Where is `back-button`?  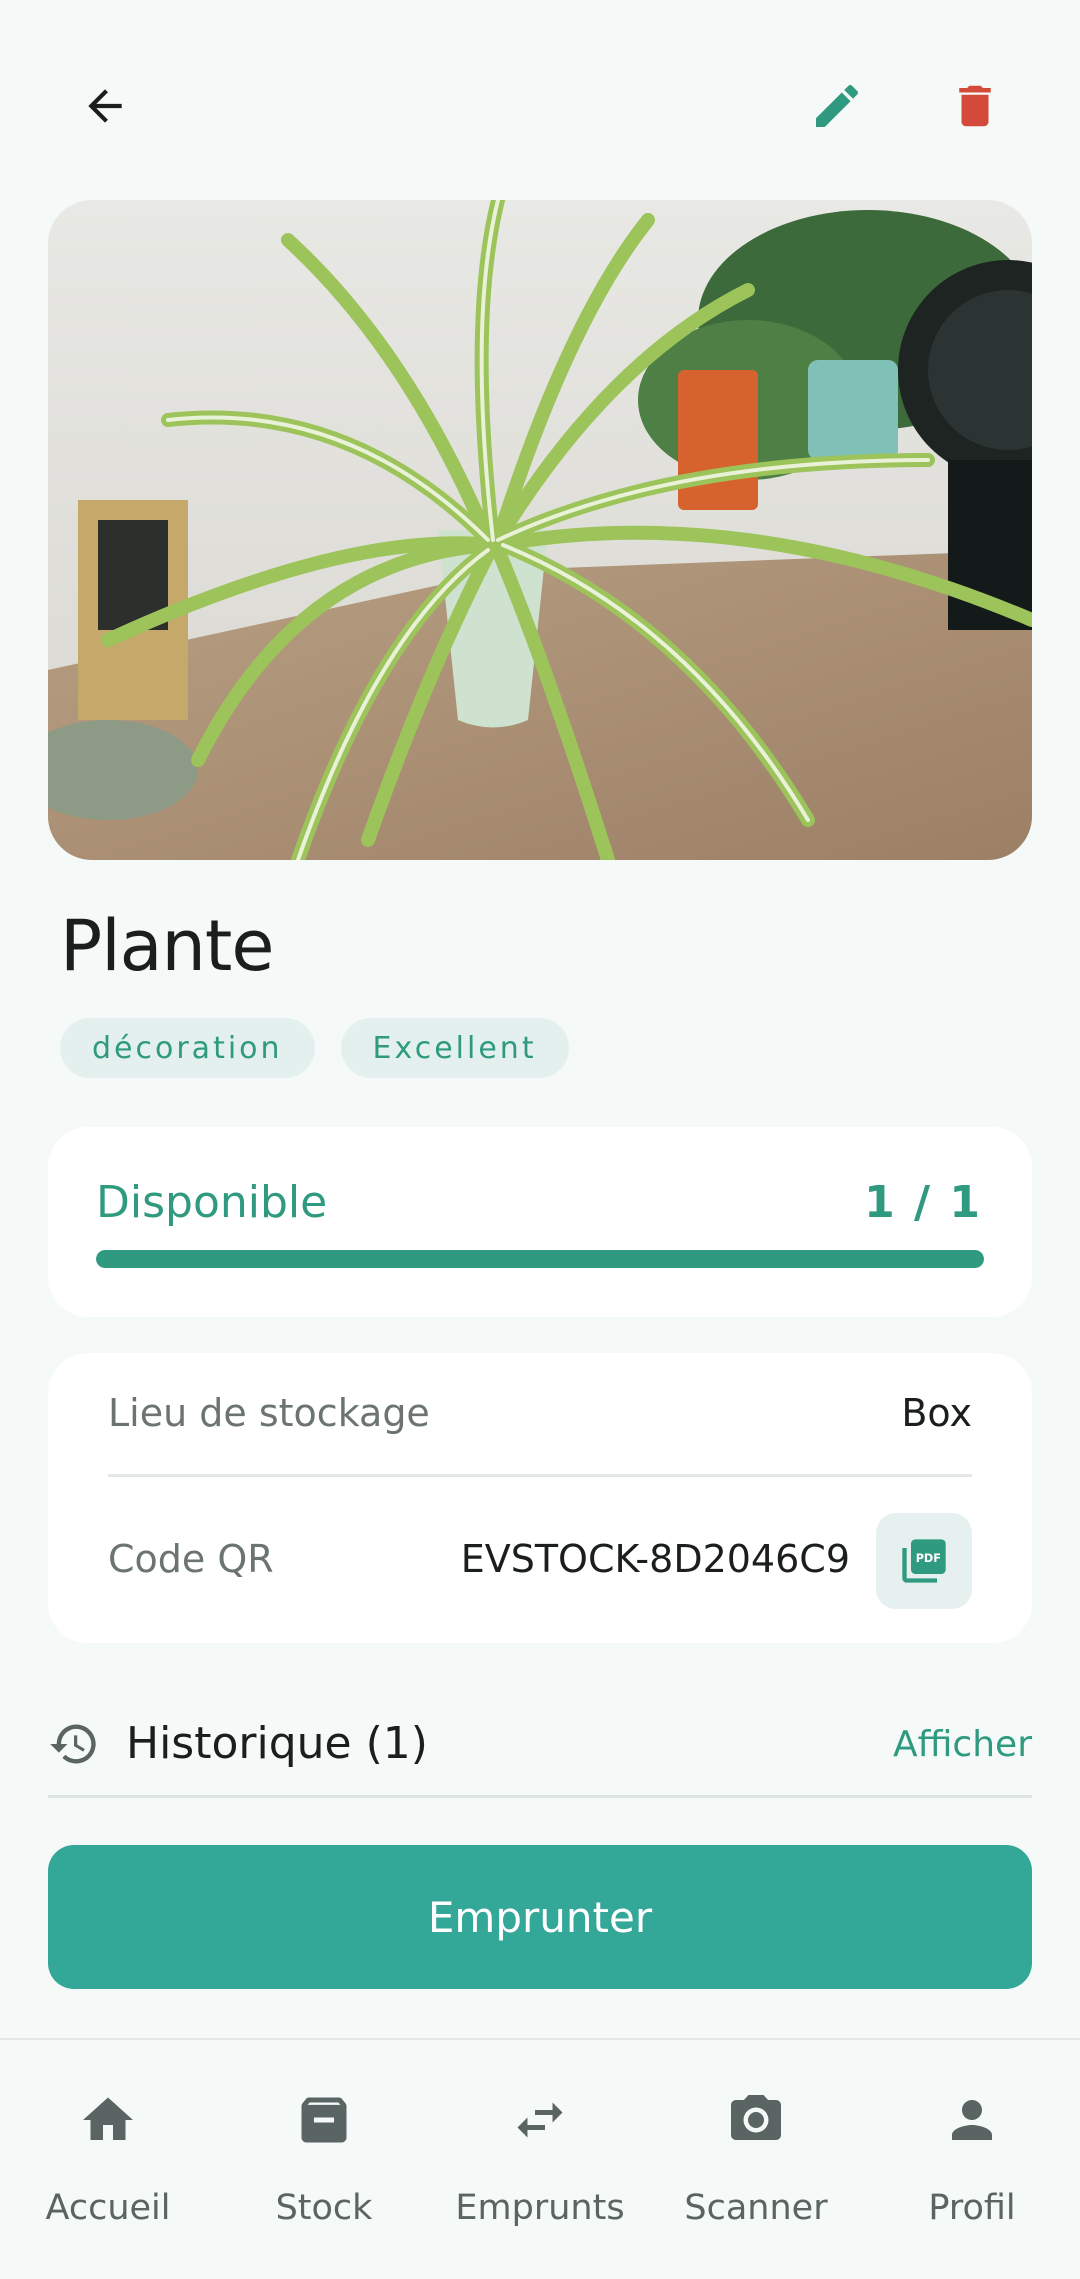
back-button is located at coordinates (105, 106).